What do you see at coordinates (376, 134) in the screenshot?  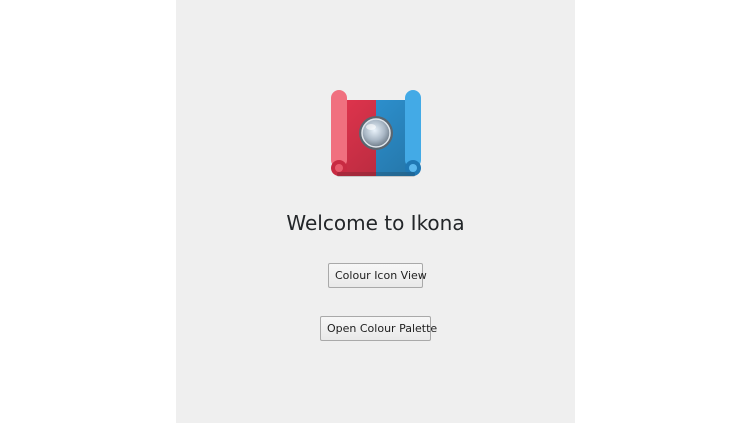 I see `ikona-logo-icon` at bounding box center [376, 134].